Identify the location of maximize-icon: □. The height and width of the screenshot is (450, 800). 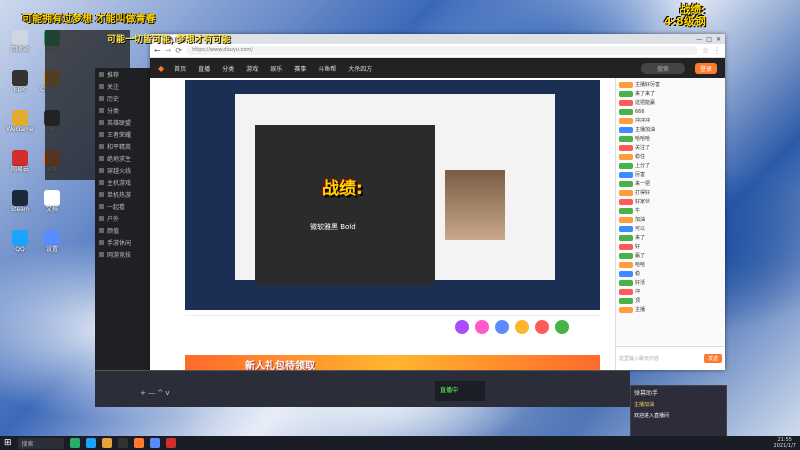
(709, 39).